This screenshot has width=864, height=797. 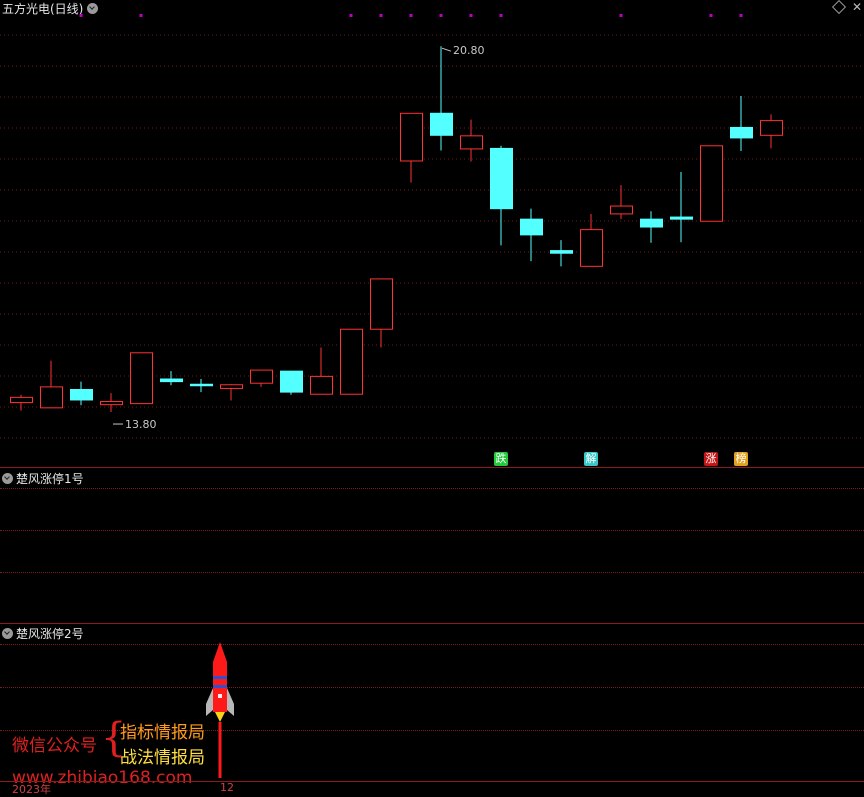 I want to click on indicator2-title: 楚风涨停2号, so click(x=43, y=633).